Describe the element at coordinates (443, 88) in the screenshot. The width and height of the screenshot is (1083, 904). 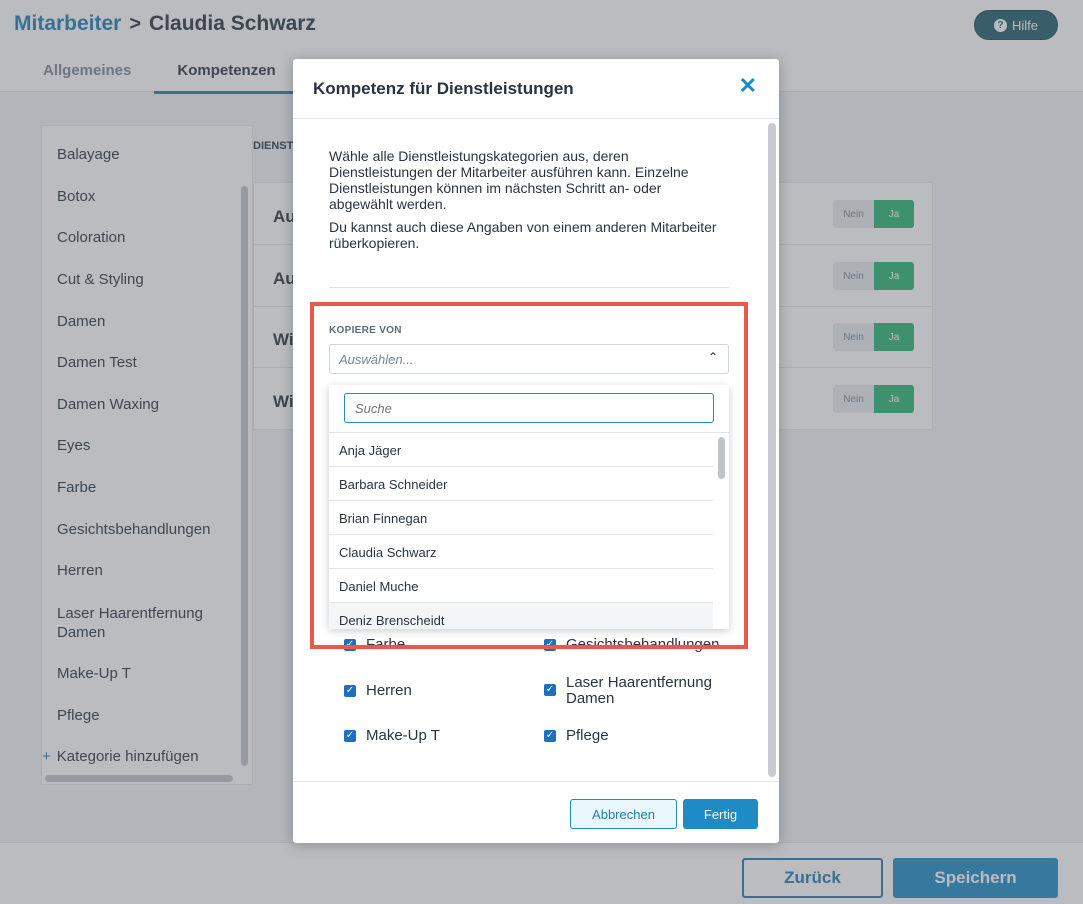
I see `modal-title: Kompetenz für Dienstleistungen` at that location.